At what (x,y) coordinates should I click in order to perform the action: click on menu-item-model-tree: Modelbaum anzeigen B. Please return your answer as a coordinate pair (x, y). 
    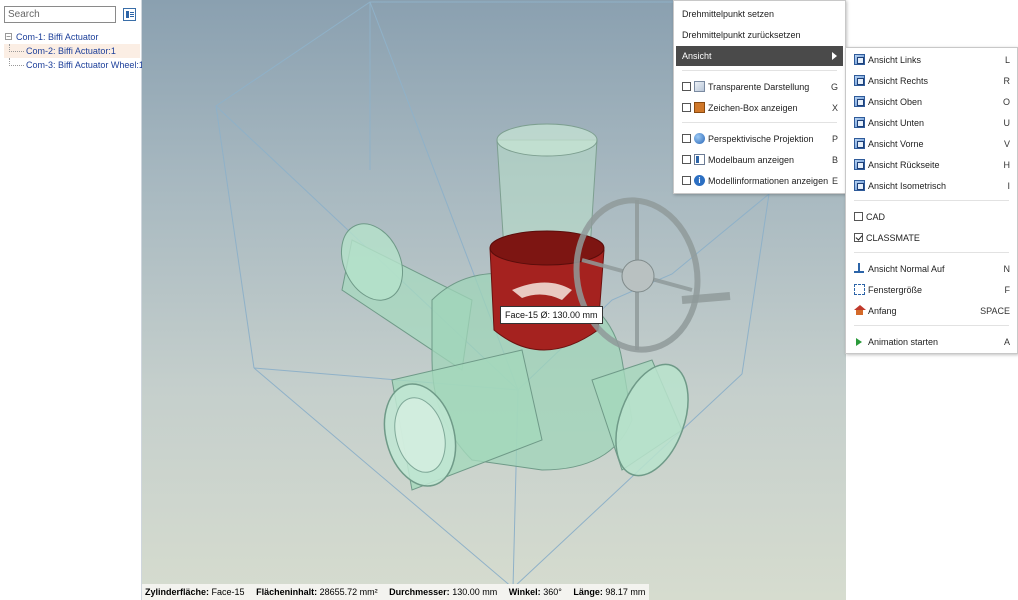
    Looking at the image, I should click on (759, 160).